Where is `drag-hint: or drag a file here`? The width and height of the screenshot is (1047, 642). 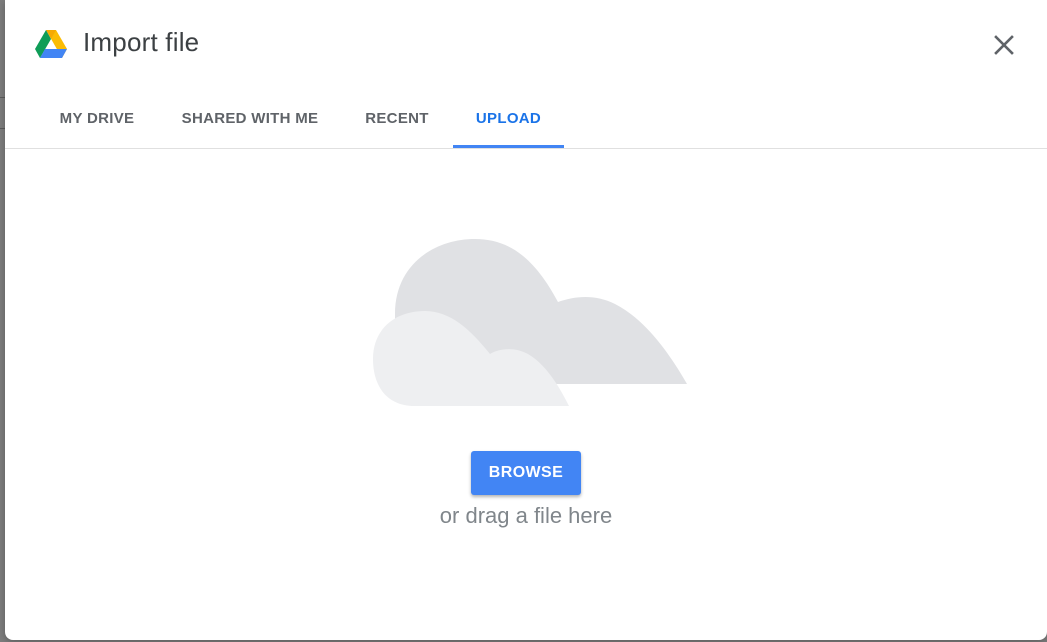
drag-hint: or drag a file here is located at coordinates (526, 515).